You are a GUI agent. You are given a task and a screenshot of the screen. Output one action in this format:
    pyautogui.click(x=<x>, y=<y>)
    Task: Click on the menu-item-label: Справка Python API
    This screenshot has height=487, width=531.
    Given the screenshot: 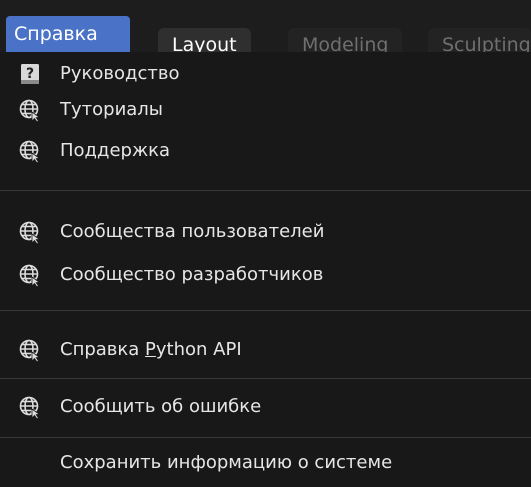 What is the action you would take?
    pyautogui.click(x=151, y=350)
    